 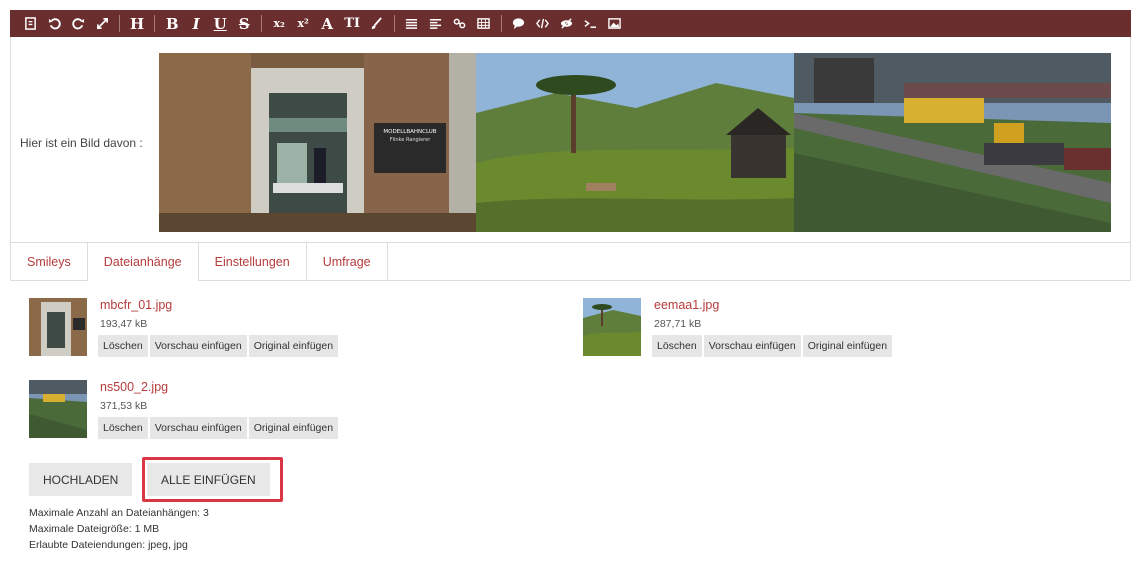 What do you see at coordinates (134, 387) in the screenshot?
I see `attachment-filename: ns500_2.jpg` at bounding box center [134, 387].